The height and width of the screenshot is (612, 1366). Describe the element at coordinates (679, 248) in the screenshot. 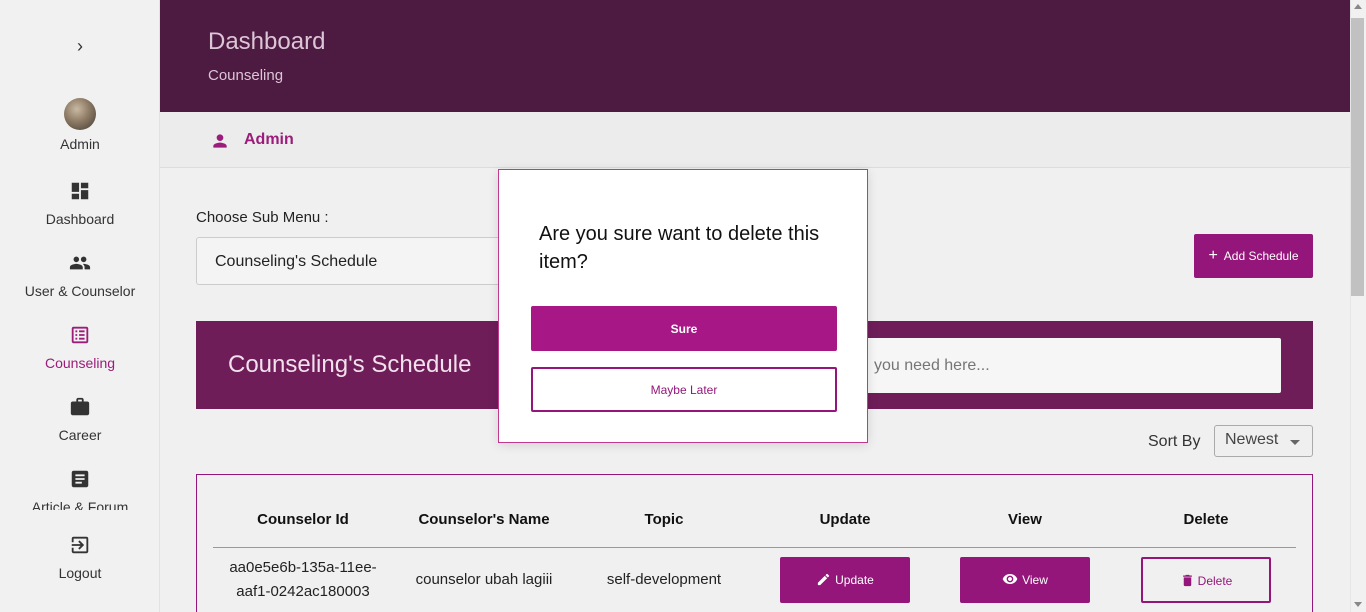

I see `dialog-question: Are you sure want to delete this item?` at that location.